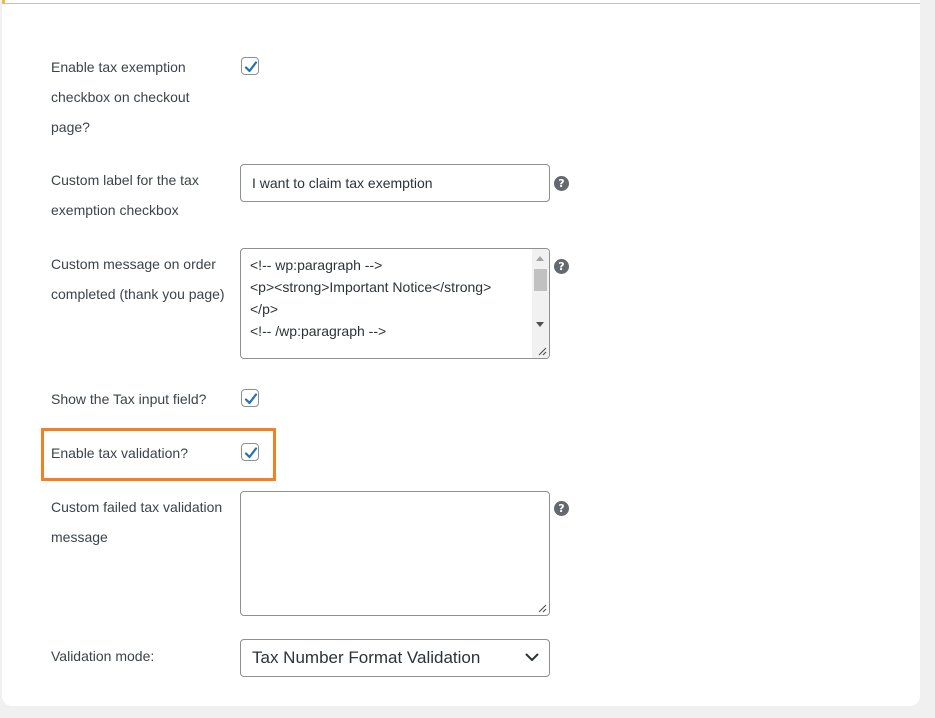 This screenshot has width=935, height=718. What do you see at coordinates (540, 324) in the screenshot?
I see `scroll-down-arrow-icon` at bounding box center [540, 324].